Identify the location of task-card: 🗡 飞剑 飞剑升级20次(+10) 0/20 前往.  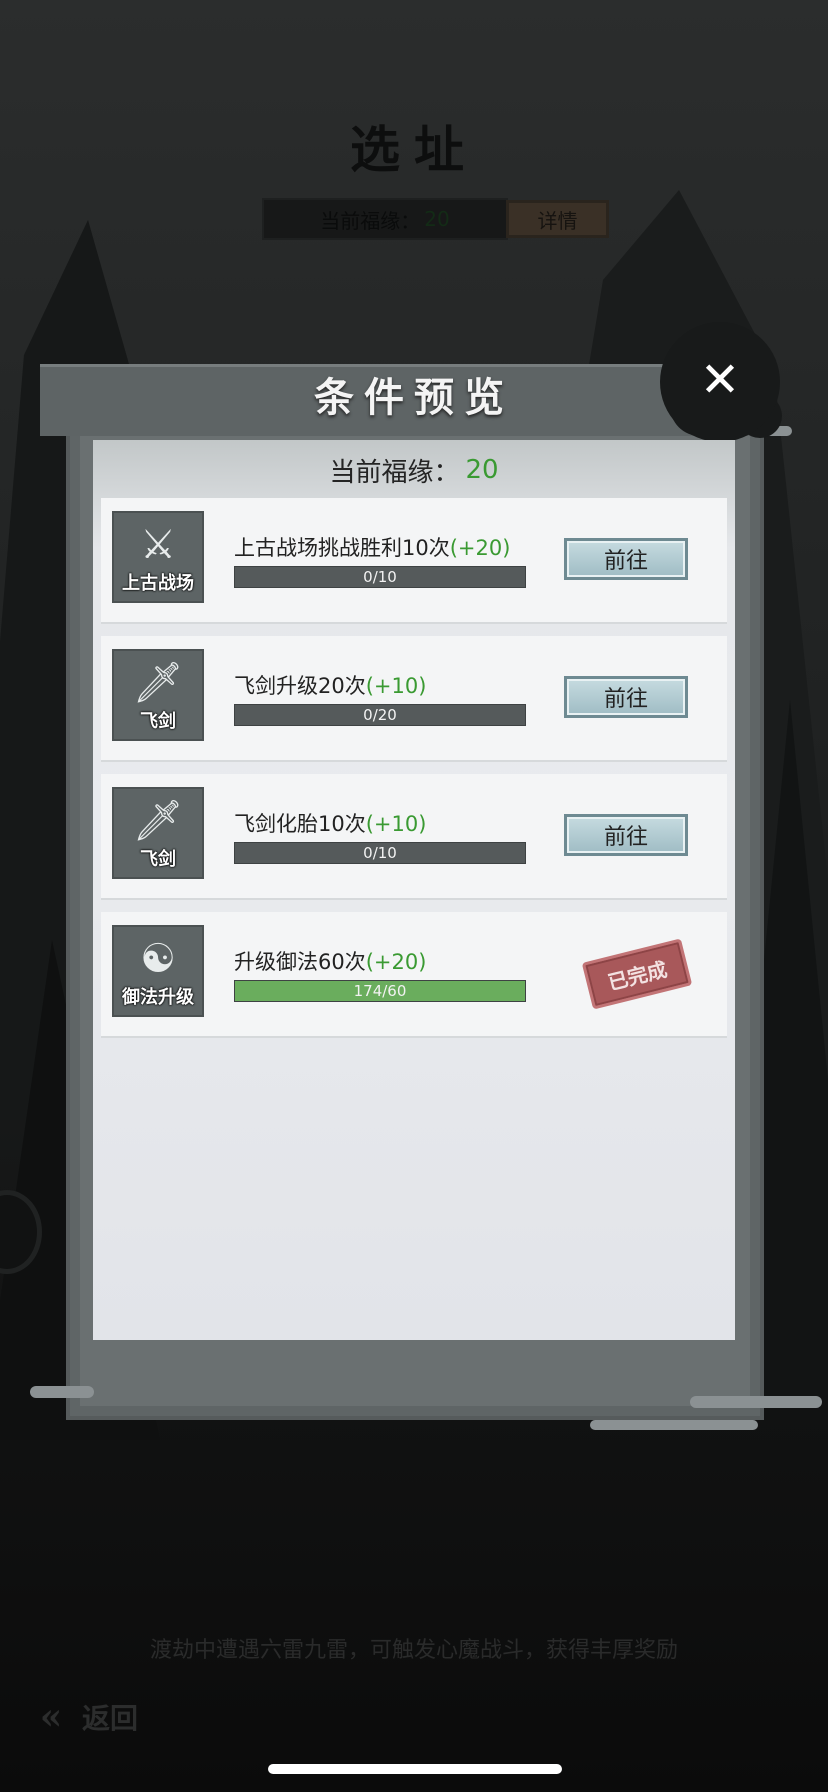
(414, 699).